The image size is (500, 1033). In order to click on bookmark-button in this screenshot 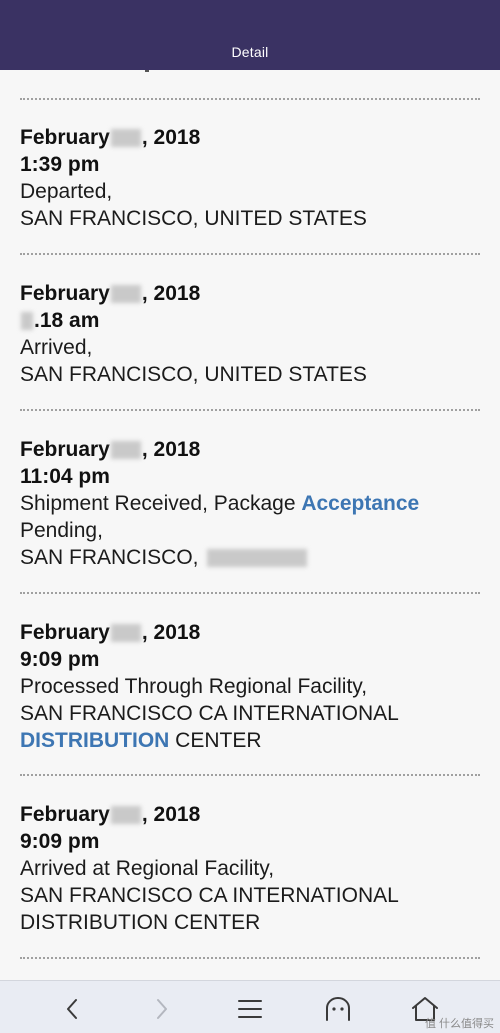, I will do `click(338, 1009)`.